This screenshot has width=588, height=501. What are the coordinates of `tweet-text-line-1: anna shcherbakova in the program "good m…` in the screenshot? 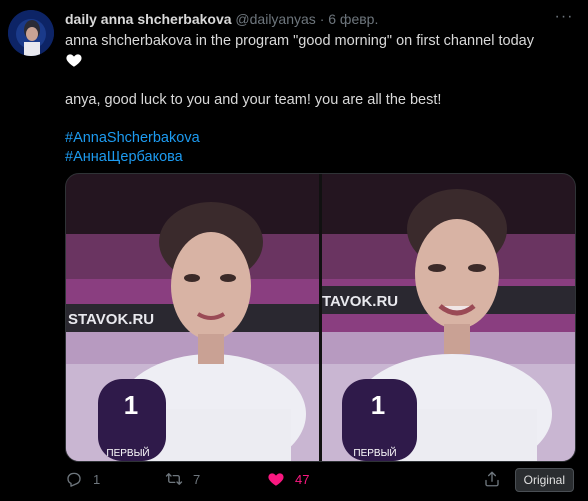 It's located at (299, 41).